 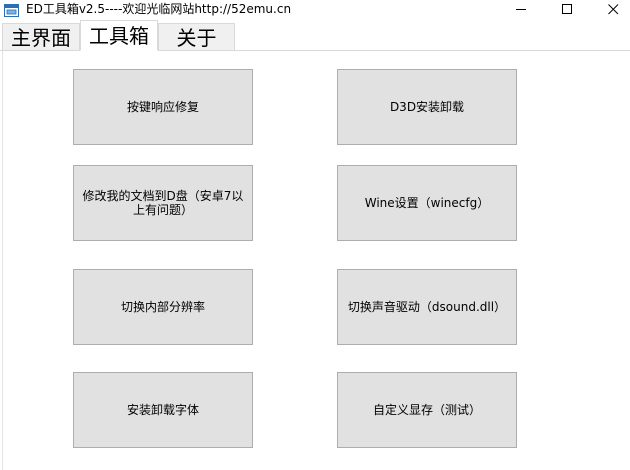 What do you see at coordinates (41, 37) in the screenshot?
I see `tab-main: 主界面` at bounding box center [41, 37].